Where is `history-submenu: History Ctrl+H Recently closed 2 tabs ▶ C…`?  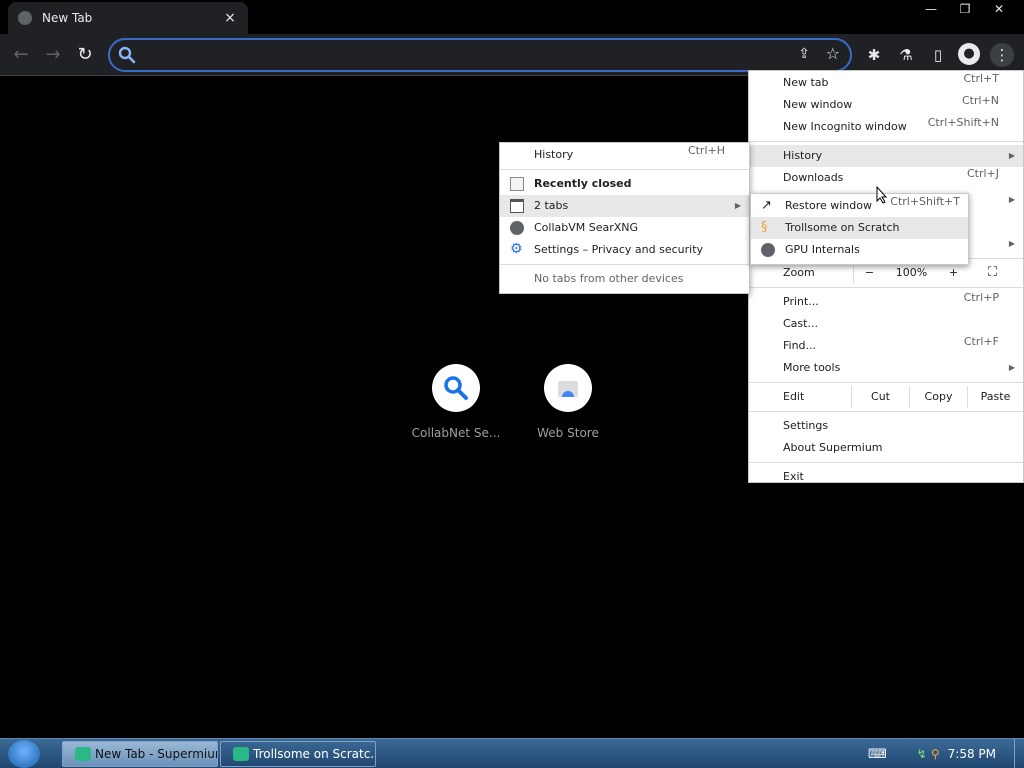
history-submenu: History Ctrl+H Recently closed 2 tabs ▶ C… is located at coordinates (624, 218).